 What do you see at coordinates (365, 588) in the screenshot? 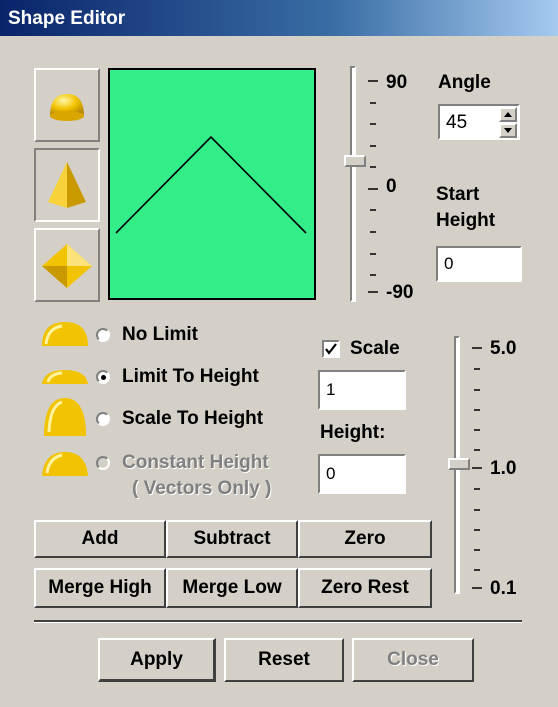
I see `zero-rest-button: Zero Rest` at bounding box center [365, 588].